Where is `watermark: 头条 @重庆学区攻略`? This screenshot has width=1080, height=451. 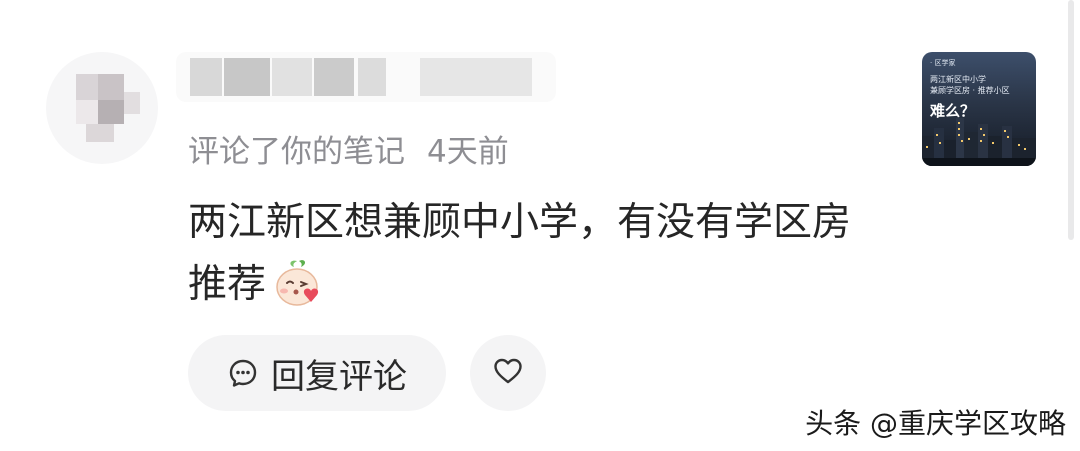
watermark: 头条 @重庆学区攻略 is located at coordinates (935, 423).